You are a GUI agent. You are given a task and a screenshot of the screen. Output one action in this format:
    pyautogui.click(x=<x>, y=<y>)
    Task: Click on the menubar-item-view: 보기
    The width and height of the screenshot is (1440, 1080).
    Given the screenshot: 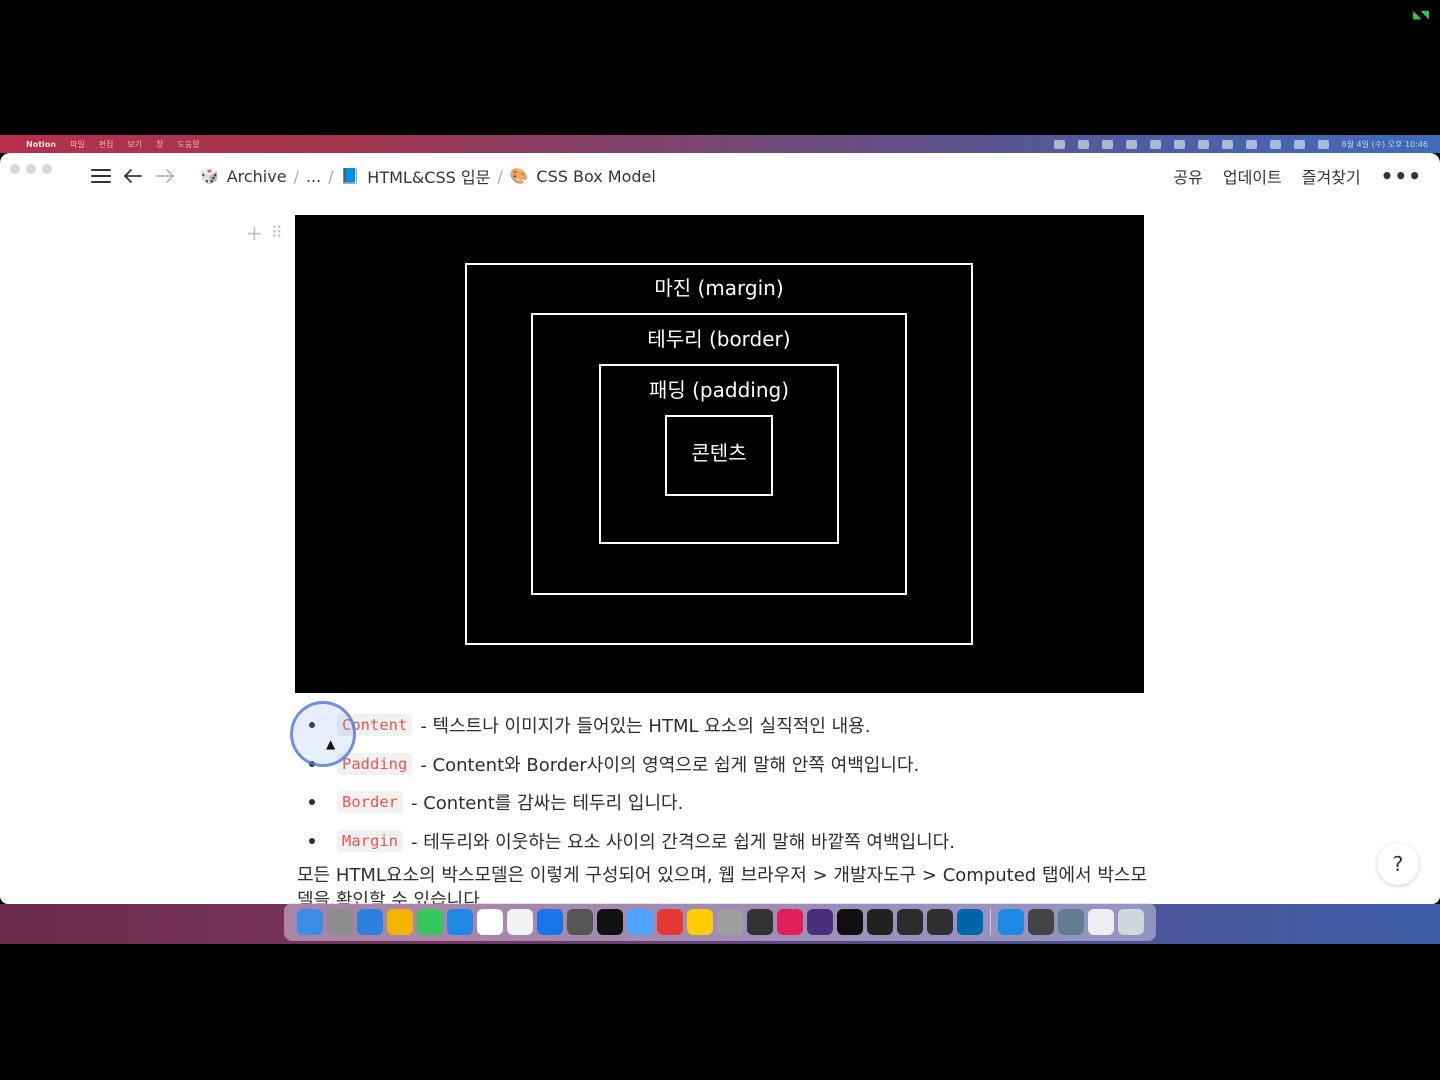 What is the action you would take?
    pyautogui.click(x=134, y=144)
    